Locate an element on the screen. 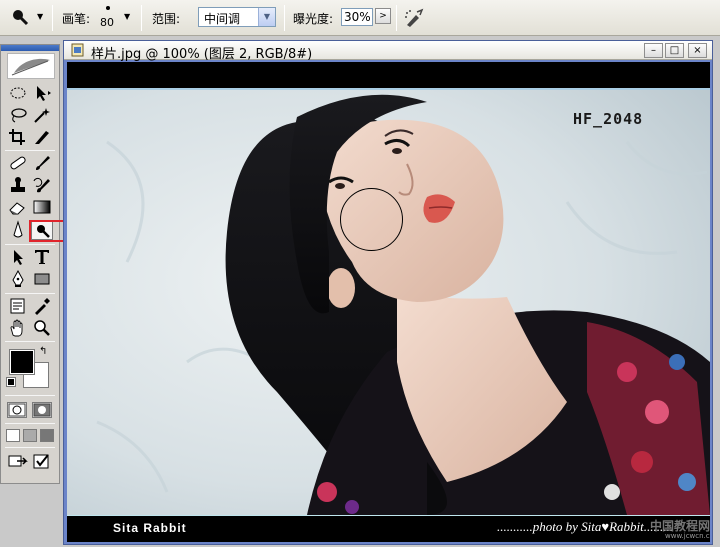  brush-dropdown-icon: ▼ is located at coordinates (127, 16).